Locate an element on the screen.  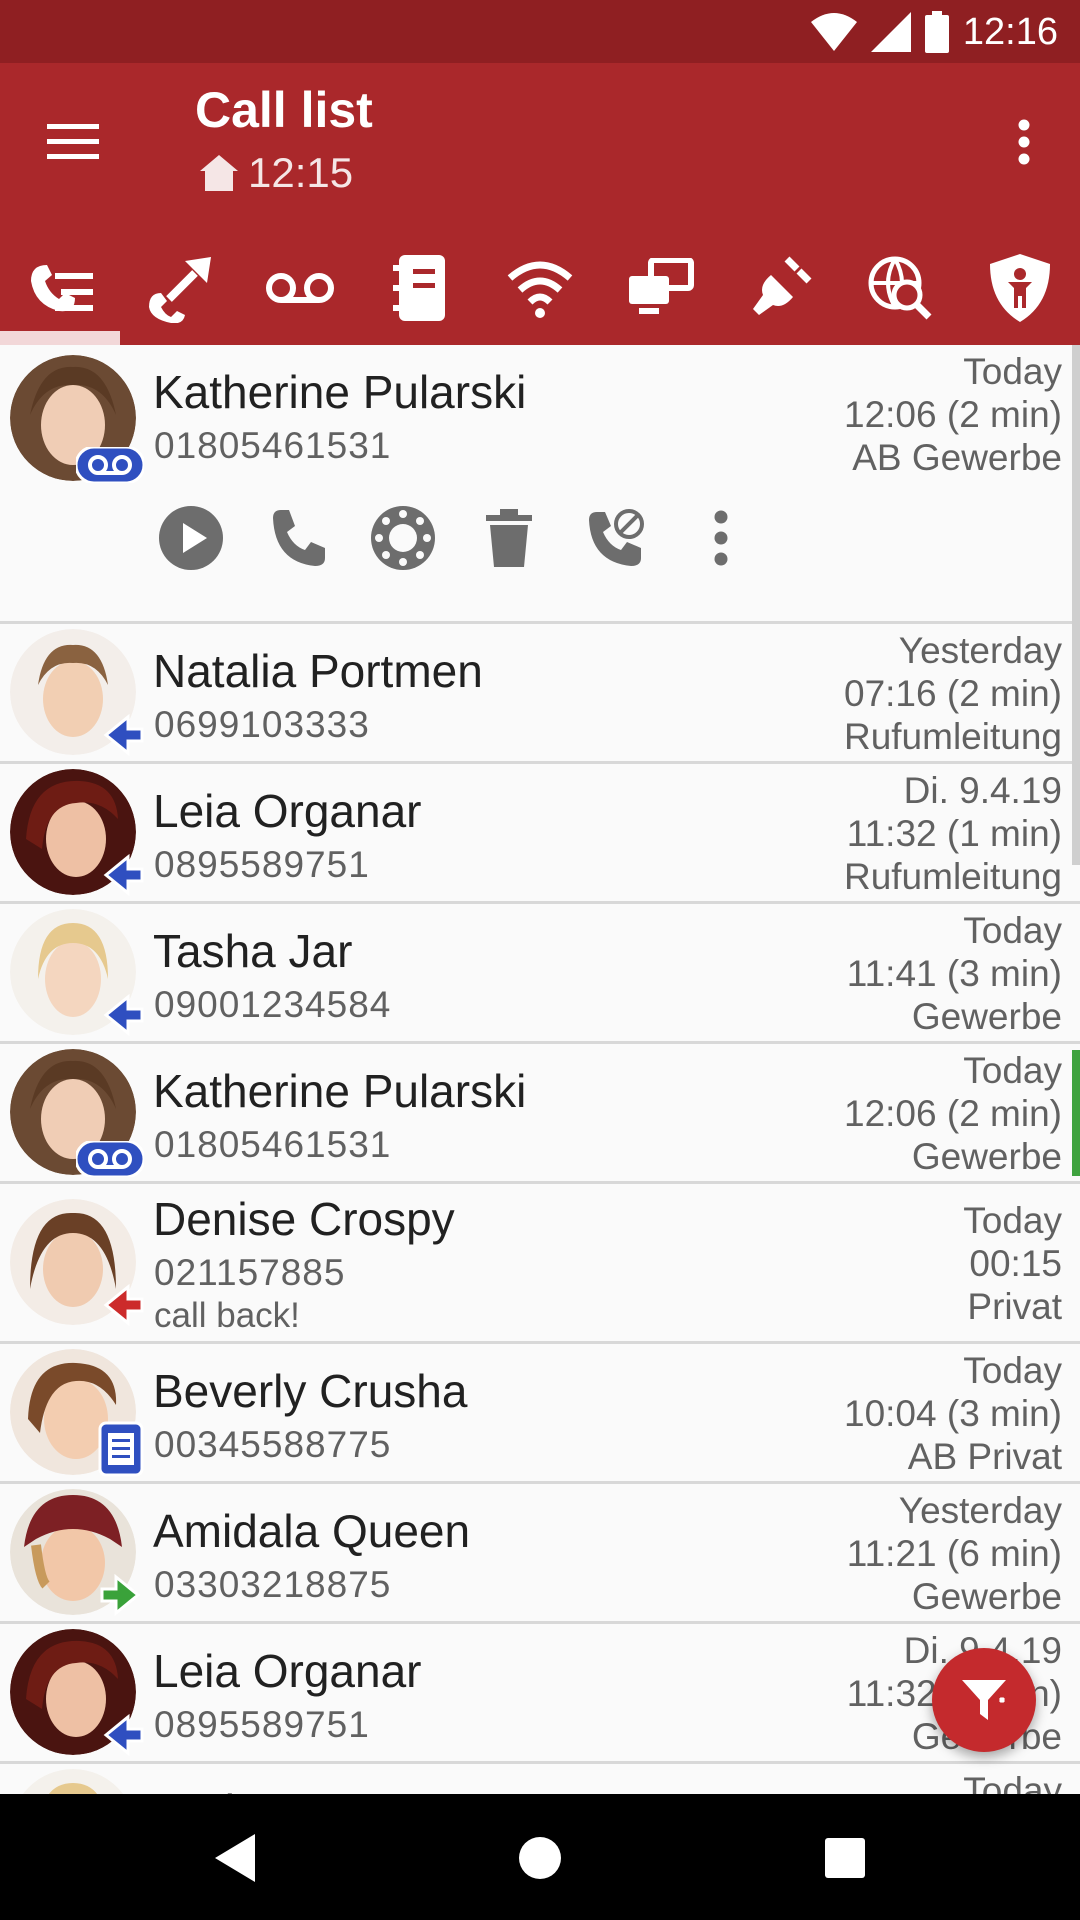
back-icon is located at coordinates (235, 1858).